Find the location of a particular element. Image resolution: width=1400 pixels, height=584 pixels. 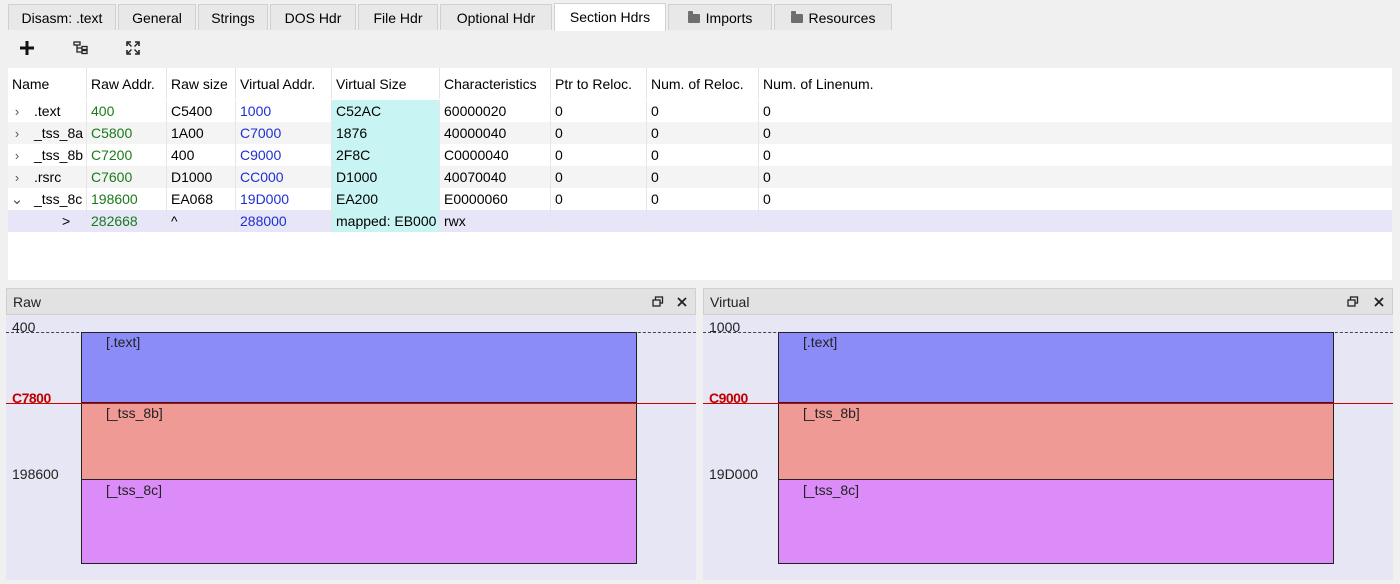

virtual-section-address: 19D000 is located at coordinates (734, 474).